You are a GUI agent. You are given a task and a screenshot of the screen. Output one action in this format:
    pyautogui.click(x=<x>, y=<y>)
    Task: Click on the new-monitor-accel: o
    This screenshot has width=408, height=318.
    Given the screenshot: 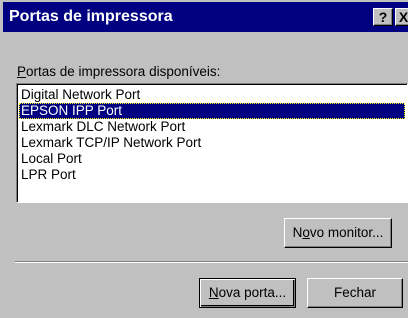 What is the action you would take?
    pyautogui.click(x=306, y=232)
    